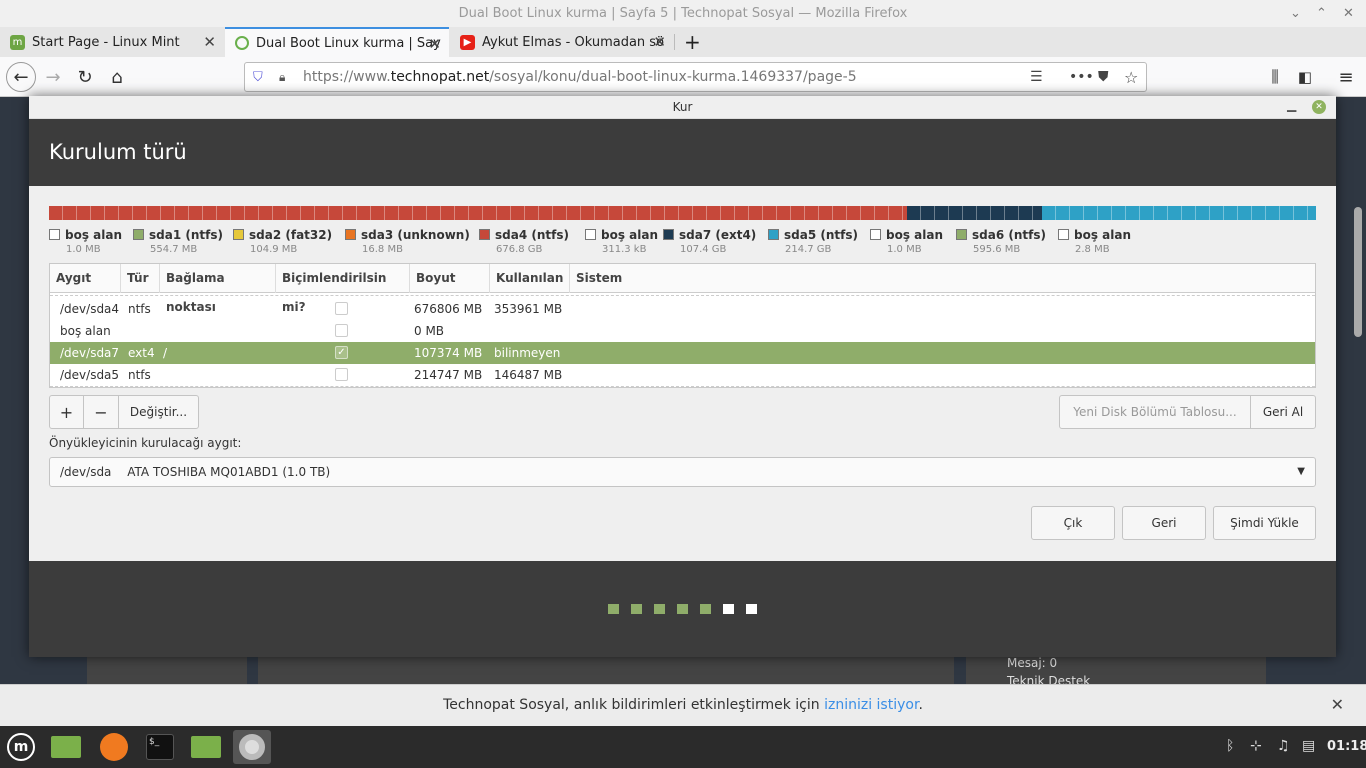 The height and width of the screenshot is (768, 1366). Describe the element at coordinates (682, 609) in the screenshot. I see `dialog-footer` at that location.